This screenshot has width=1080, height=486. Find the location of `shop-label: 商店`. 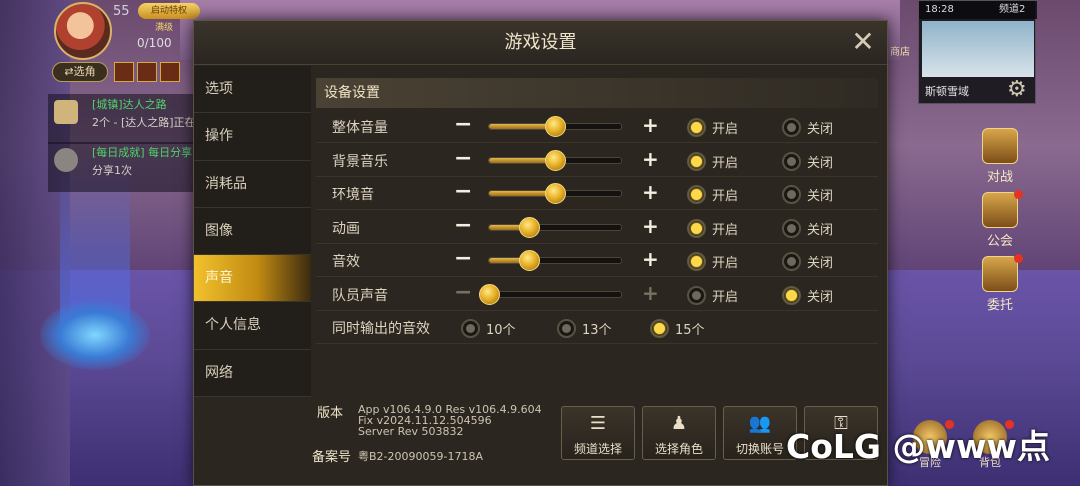

shop-label: 商店 is located at coordinates (900, 50).